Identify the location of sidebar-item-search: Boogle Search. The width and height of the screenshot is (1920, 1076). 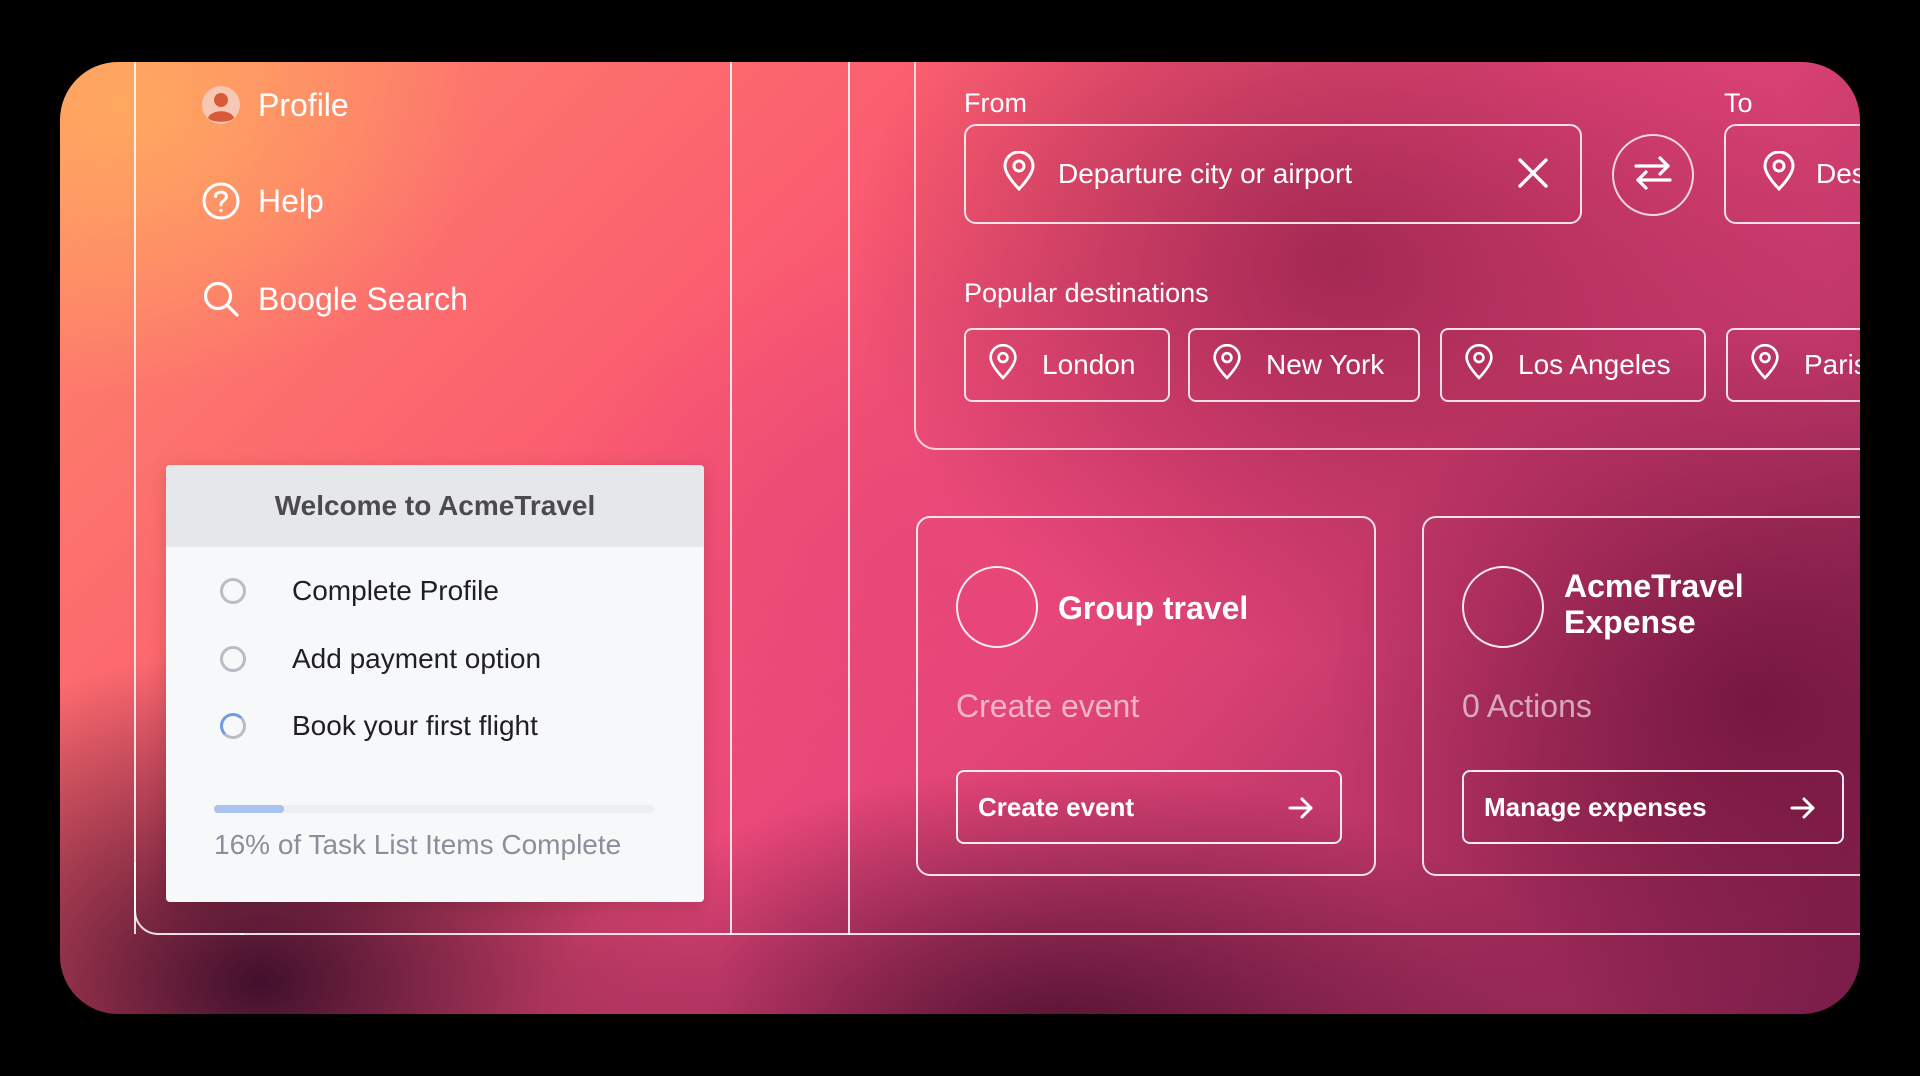
(334, 299).